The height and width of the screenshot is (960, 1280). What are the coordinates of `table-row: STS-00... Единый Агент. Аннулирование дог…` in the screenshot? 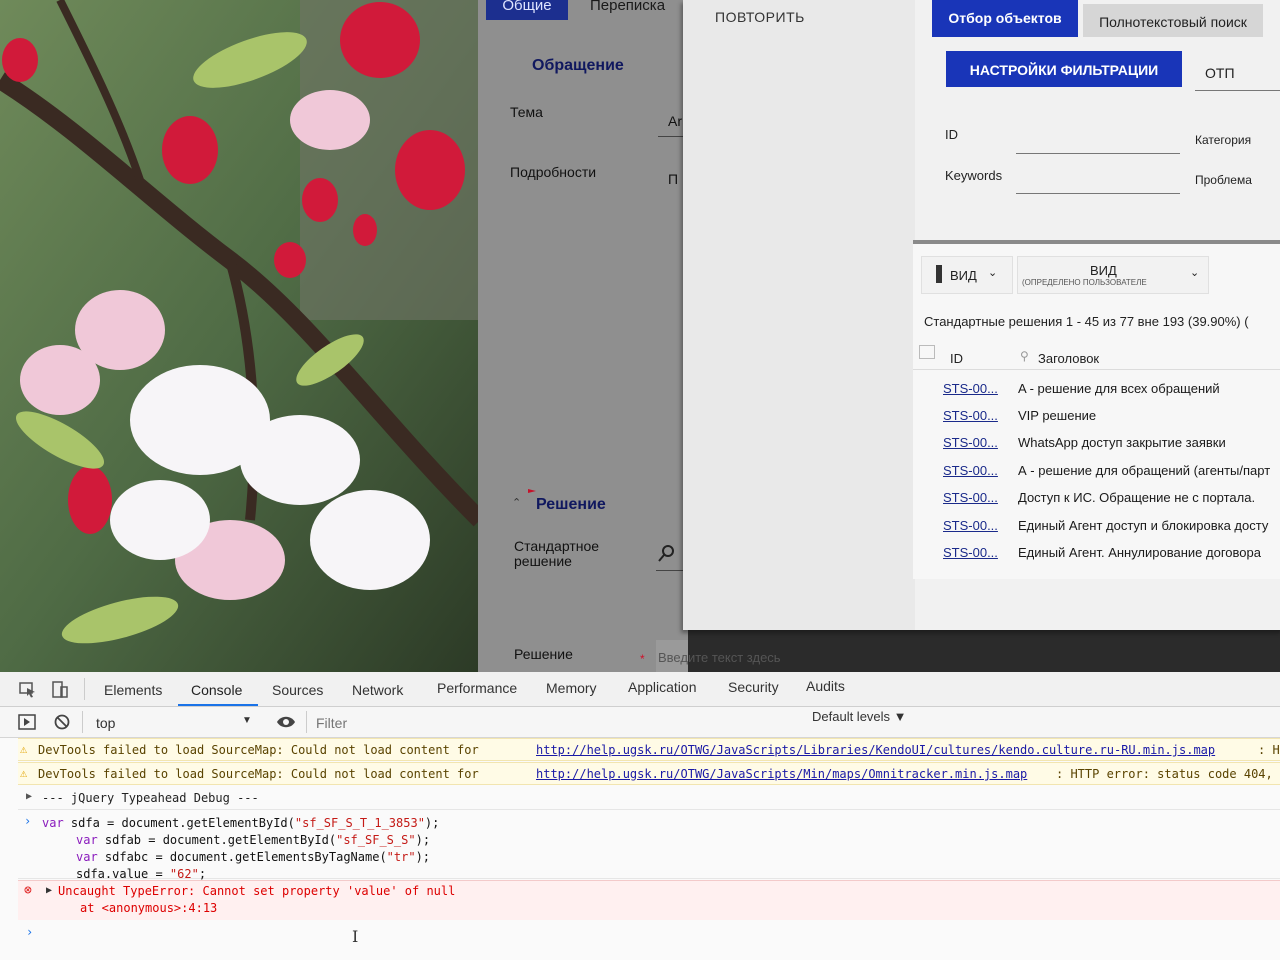 It's located at (1111, 553).